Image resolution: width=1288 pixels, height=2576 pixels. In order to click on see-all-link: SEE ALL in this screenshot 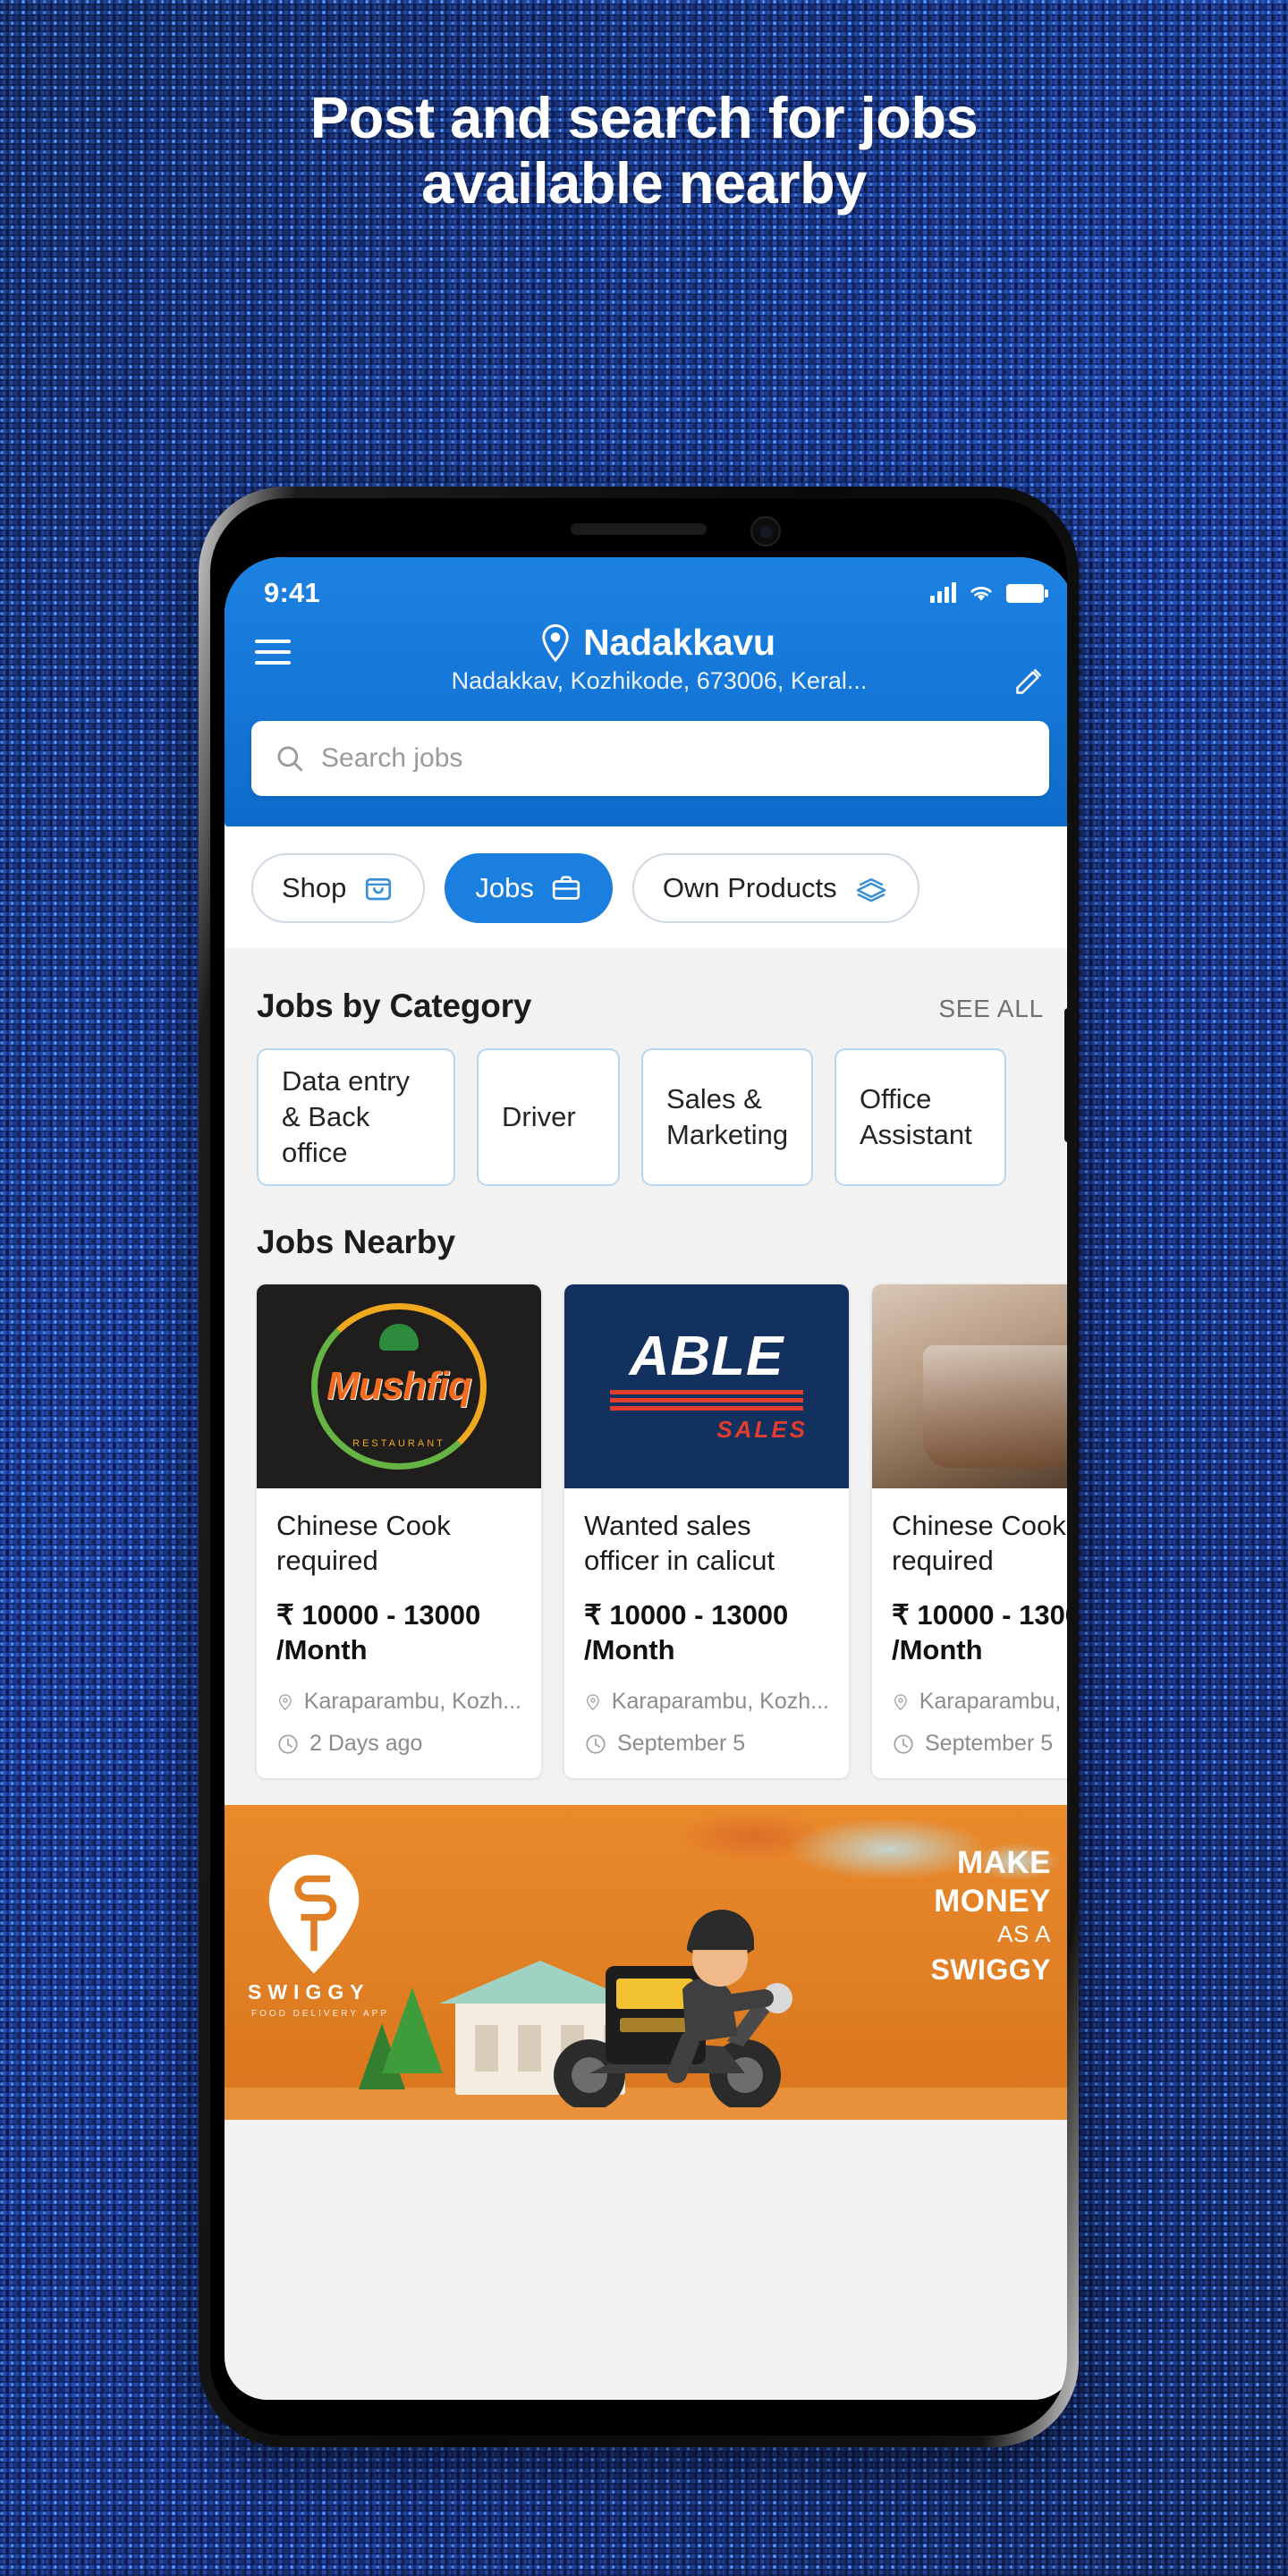, I will do `click(991, 1009)`.